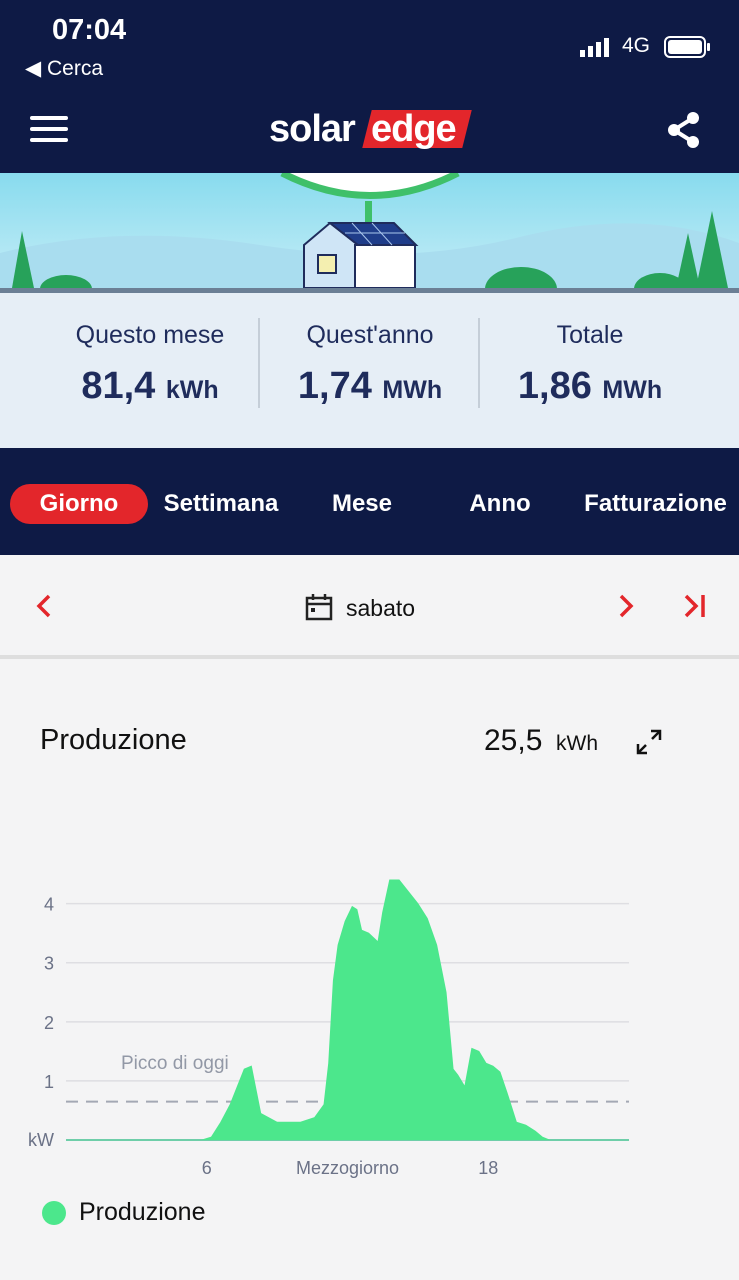 The width and height of the screenshot is (739, 1280). Describe the element at coordinates (221, 504) in the screenshot. I see `tab-week: Settimana` at that location.